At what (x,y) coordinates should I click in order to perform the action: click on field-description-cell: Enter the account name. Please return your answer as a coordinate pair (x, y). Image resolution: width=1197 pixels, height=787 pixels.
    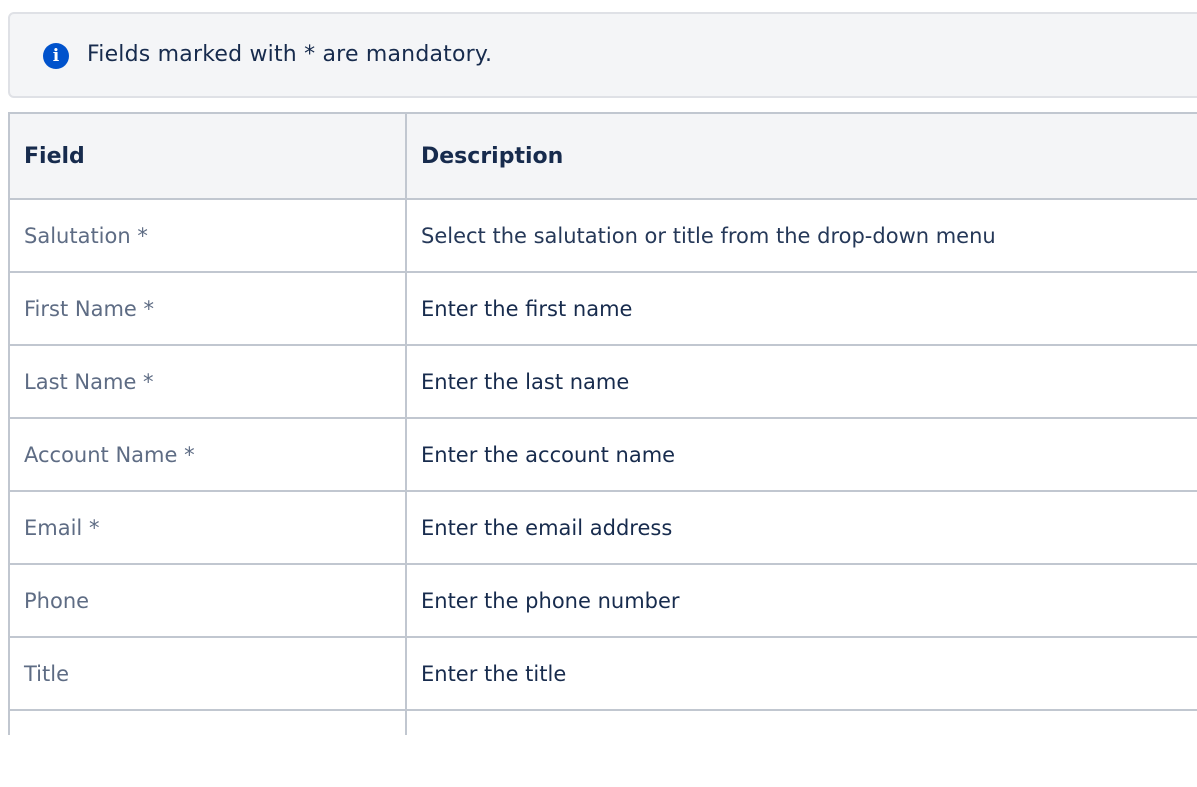
    Looking at the image, I should click on (801, 454).